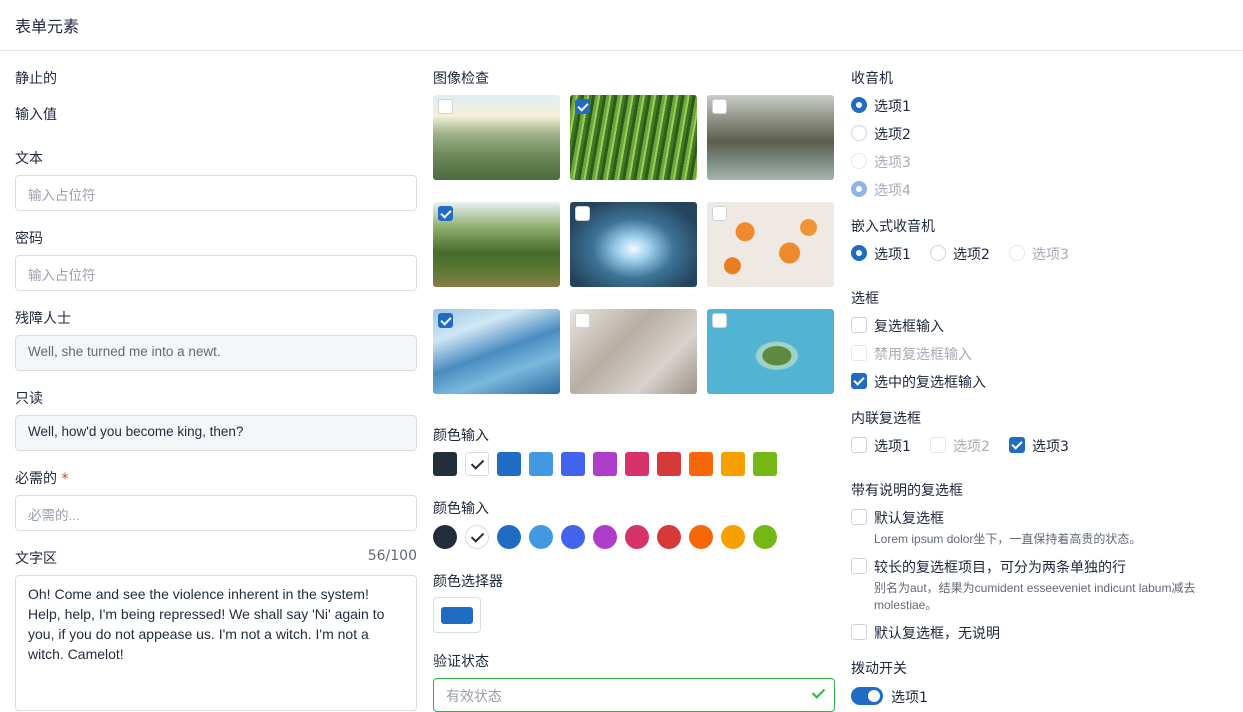 This screenshot has width=1243, height=712. What do you see at coordinates (216, 433) in the screenshot?
I see `readonly-input: Well, how'd you become king, then?` at bounding box center [216, 433].